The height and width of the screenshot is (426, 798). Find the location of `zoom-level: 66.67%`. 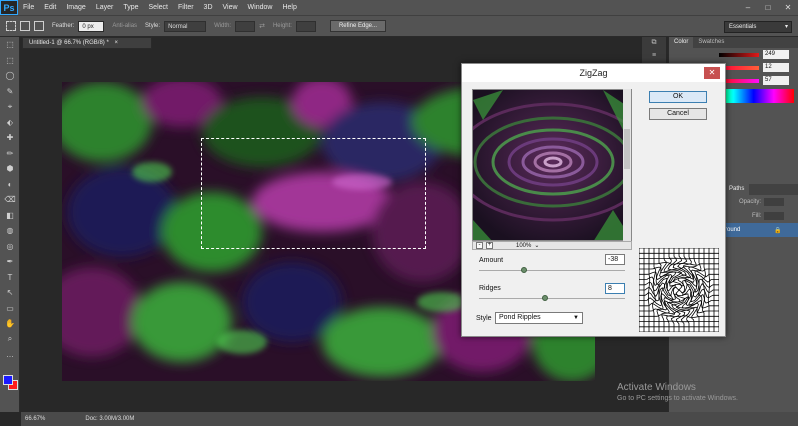

zoom-level: 66.67% is located at coordinates (35, 419).